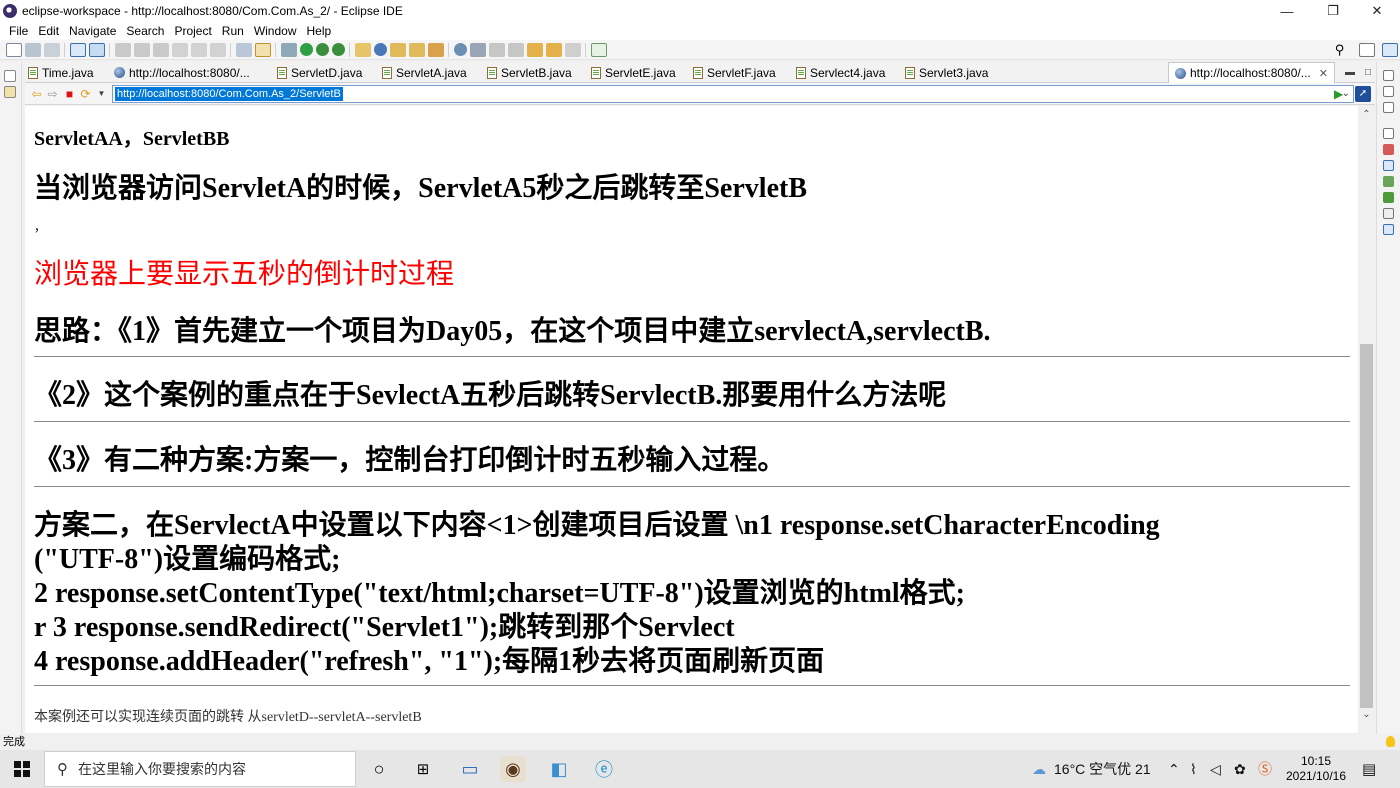 The height and width of the screenshot is (788, 1400). What do you see at coordinates (13, 49) in the screenshot?
I see `new-icon` at bounding box center [13, 49].